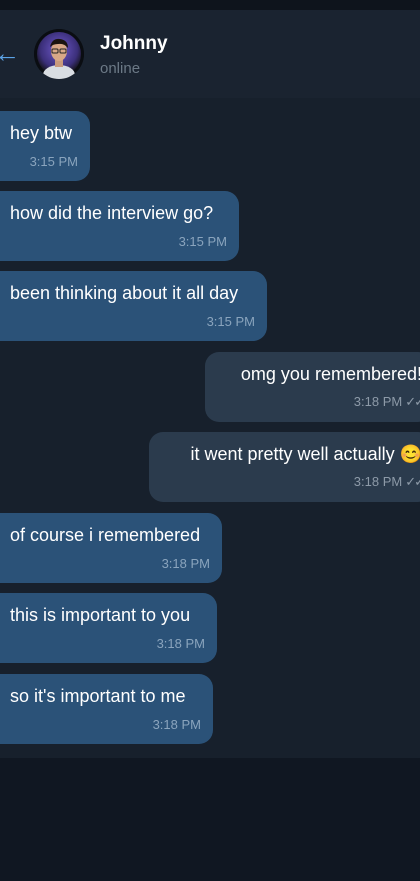 The image size is (420, 881). I want to click on message-bubble-incoming: hey btw 3:15 PM, so click(45, 146).